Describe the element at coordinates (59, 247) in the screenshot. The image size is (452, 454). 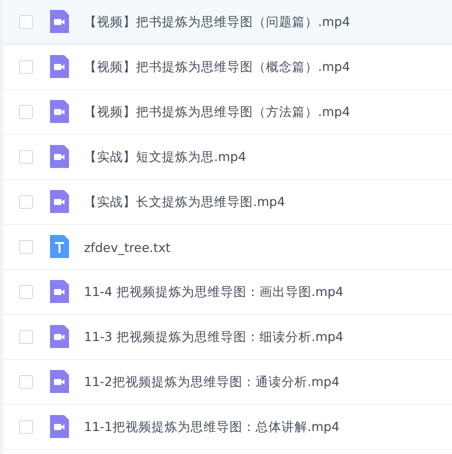
I see `text-file-icon` at that location.